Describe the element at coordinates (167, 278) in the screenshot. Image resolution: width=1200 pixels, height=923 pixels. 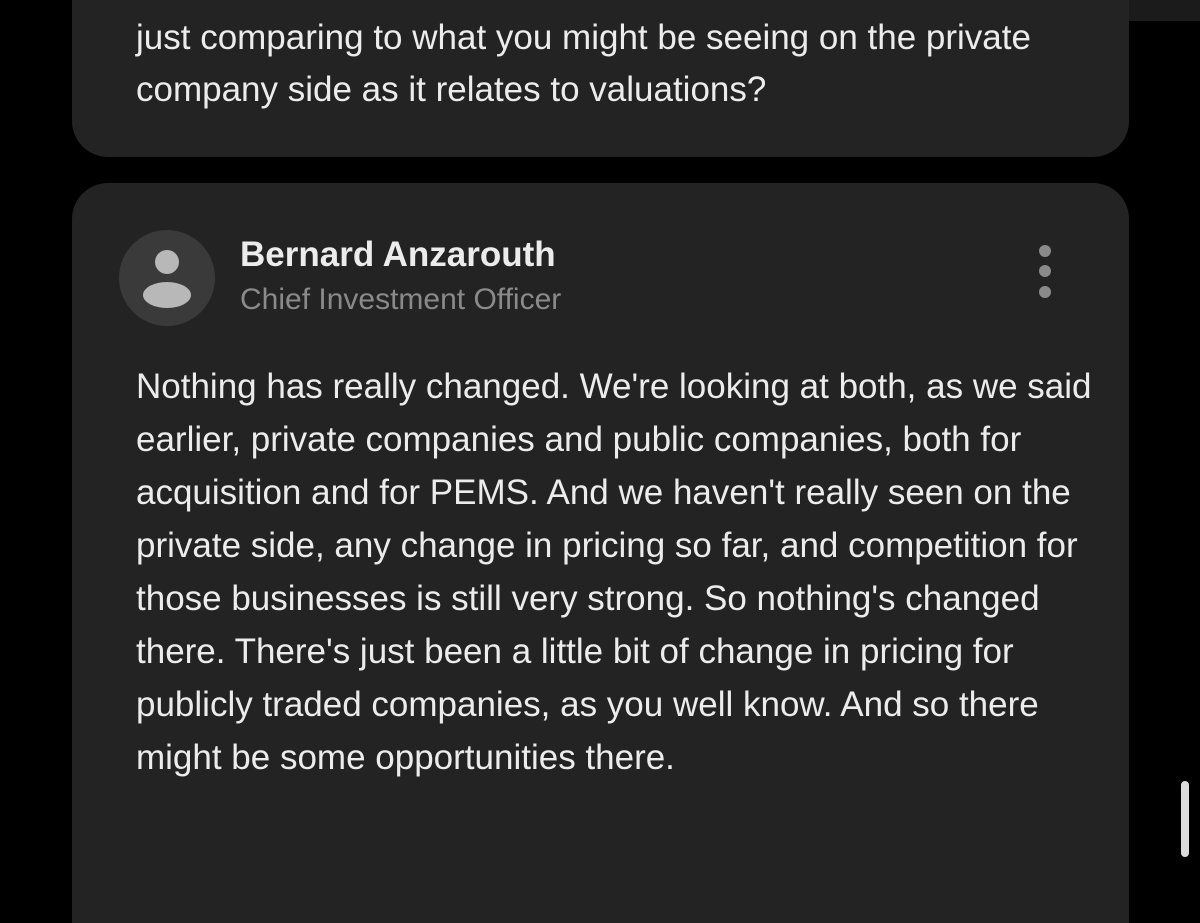
I see `avatar` at that location.